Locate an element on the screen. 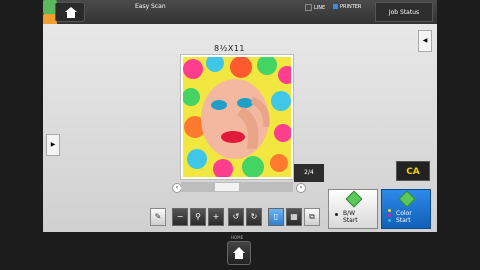 Image resolution: width=480 pixels, height=270 pixels. expand-right-tab: ◀ is located at coordinates (425, 41).